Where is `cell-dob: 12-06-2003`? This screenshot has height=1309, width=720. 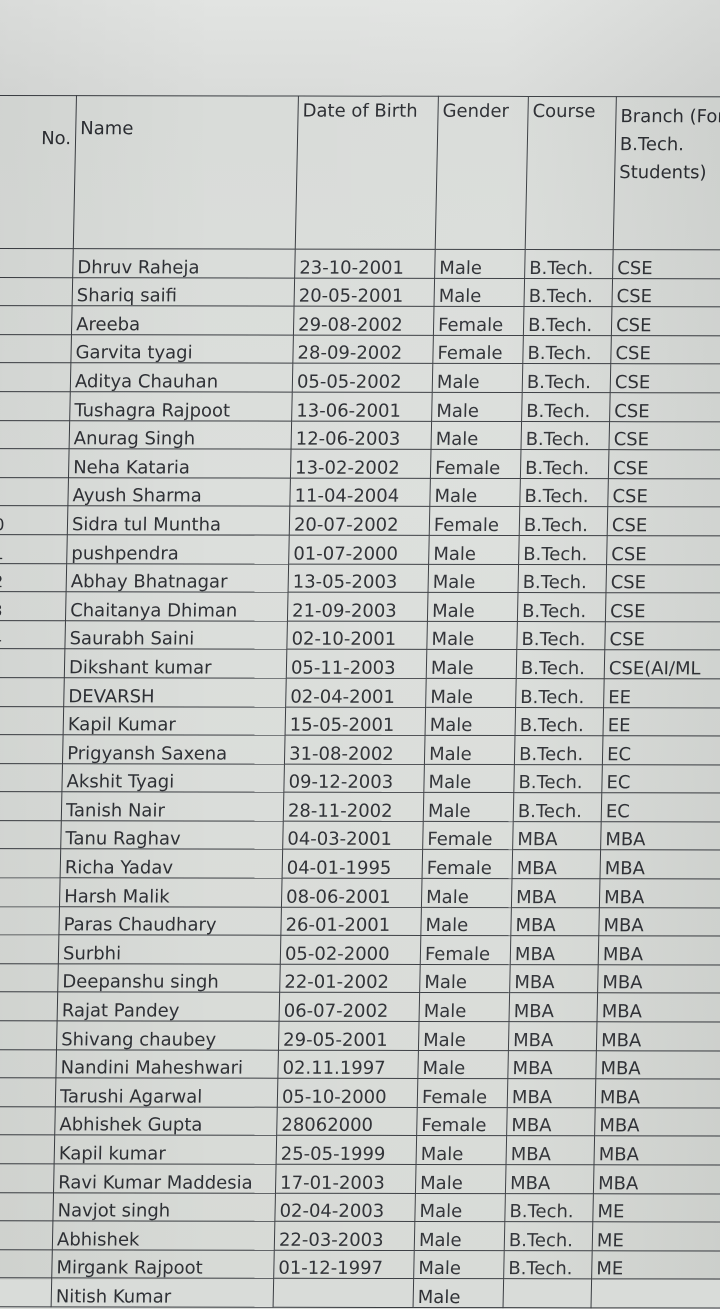
cell-dob: 12-06-2003 is located at coordinates (361, 435).